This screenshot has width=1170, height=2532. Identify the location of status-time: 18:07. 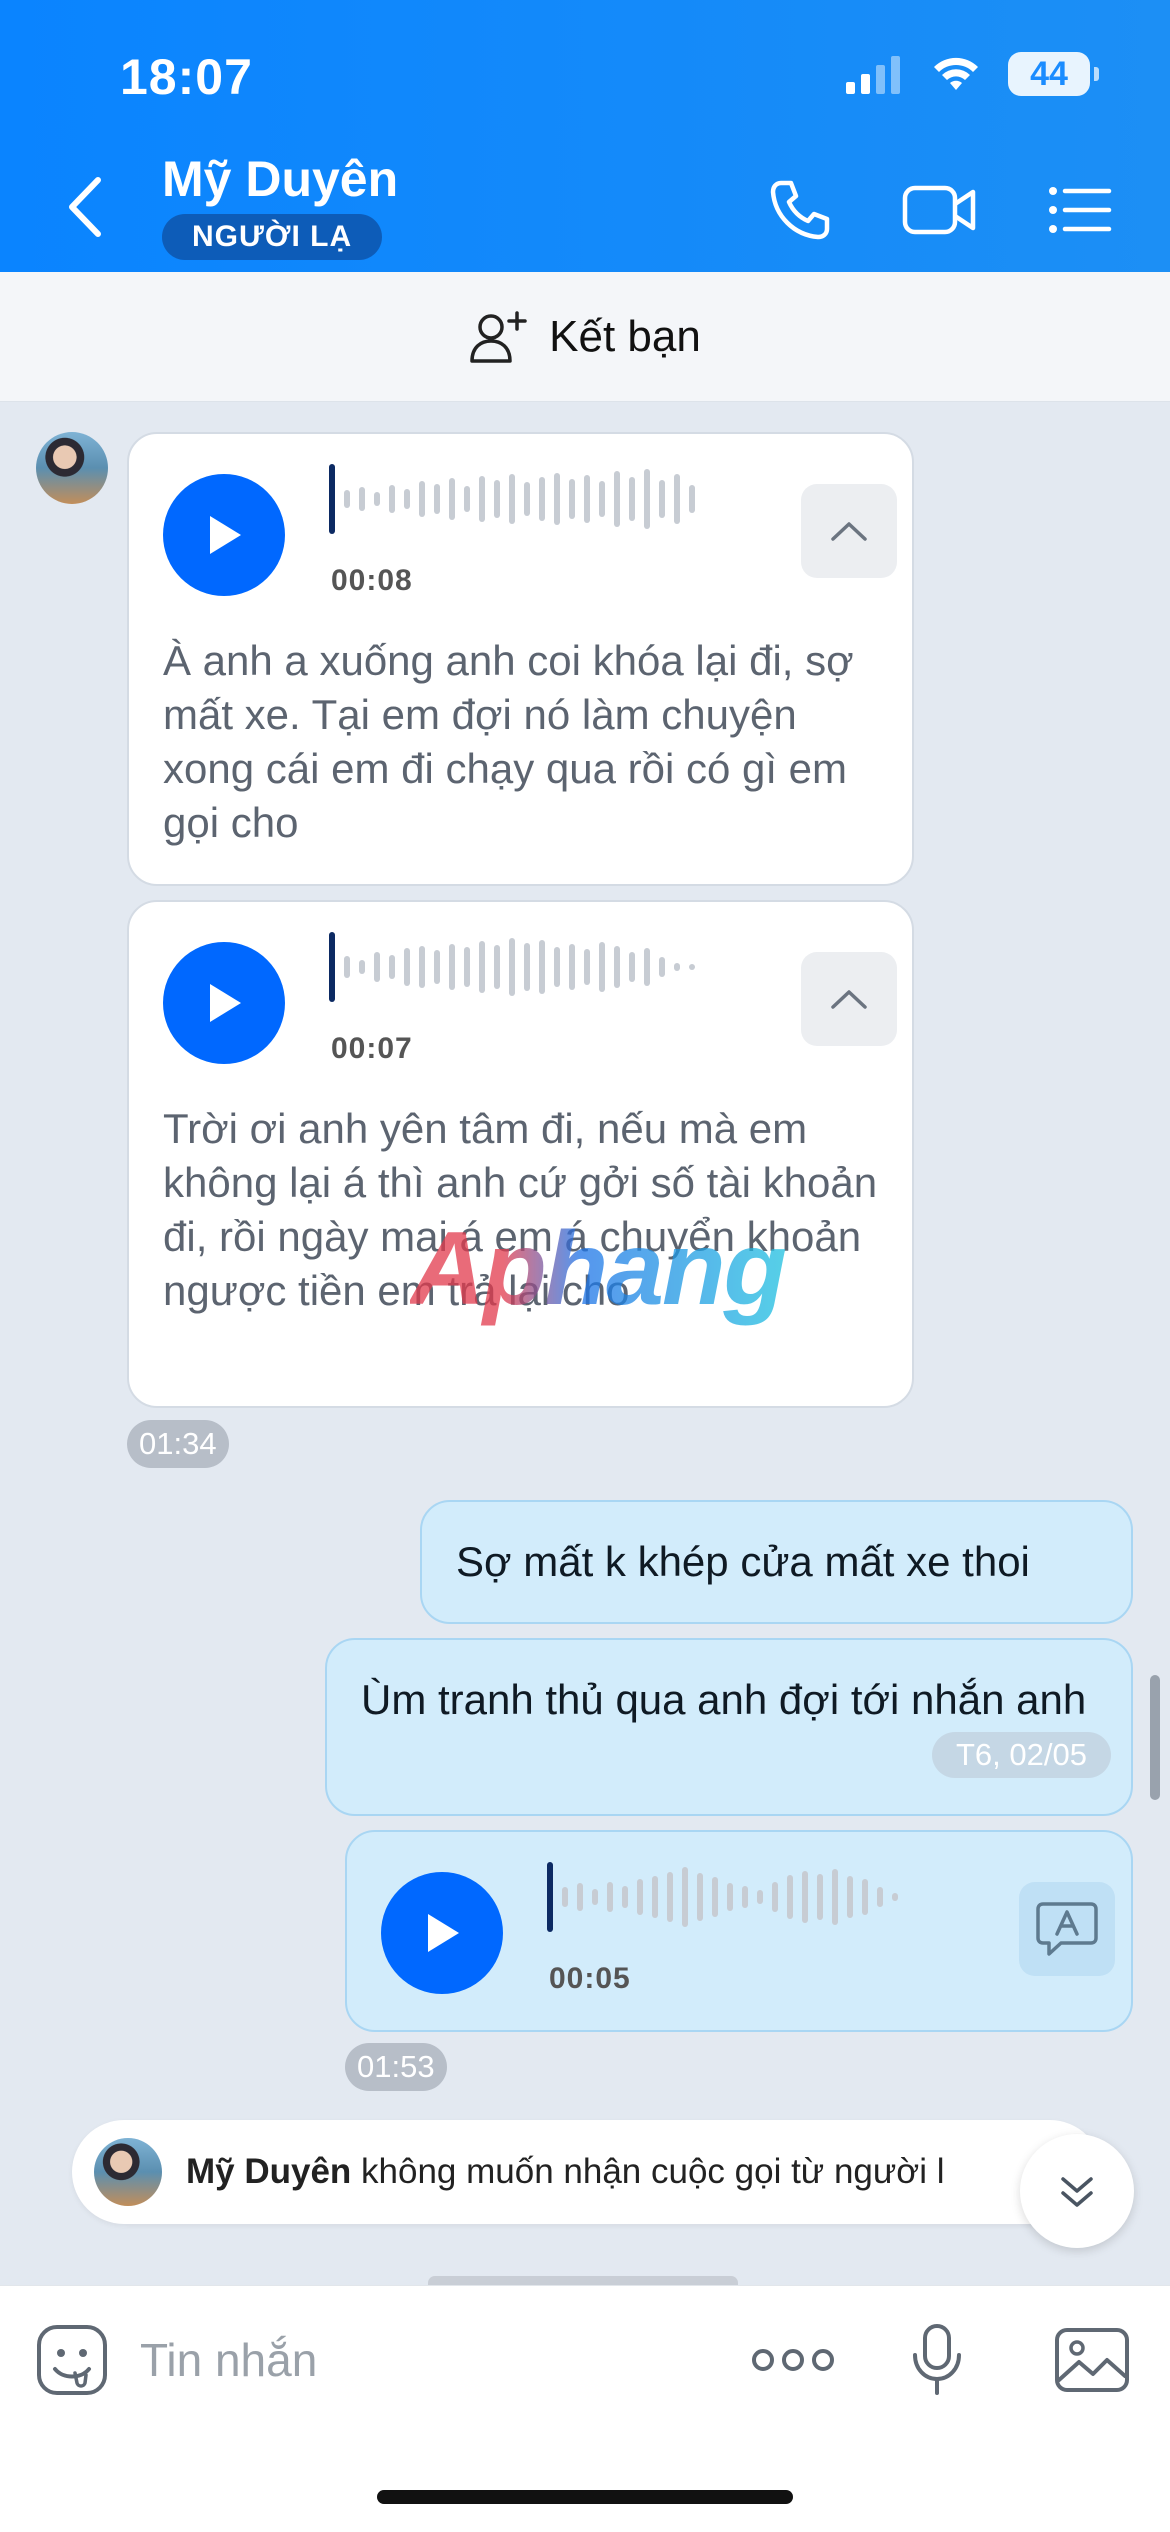
(186, 77).